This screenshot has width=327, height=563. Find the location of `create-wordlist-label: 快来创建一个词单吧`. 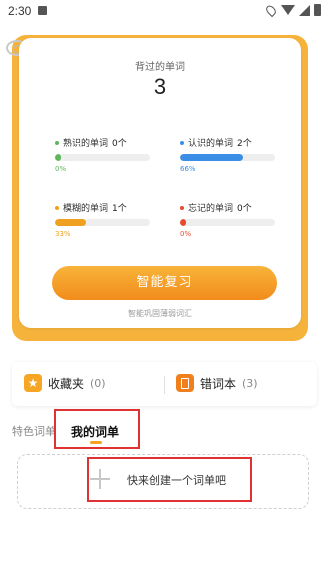

create-wordlist-label: 快来创建一个词单吧 is located at coordinates (176, 480).